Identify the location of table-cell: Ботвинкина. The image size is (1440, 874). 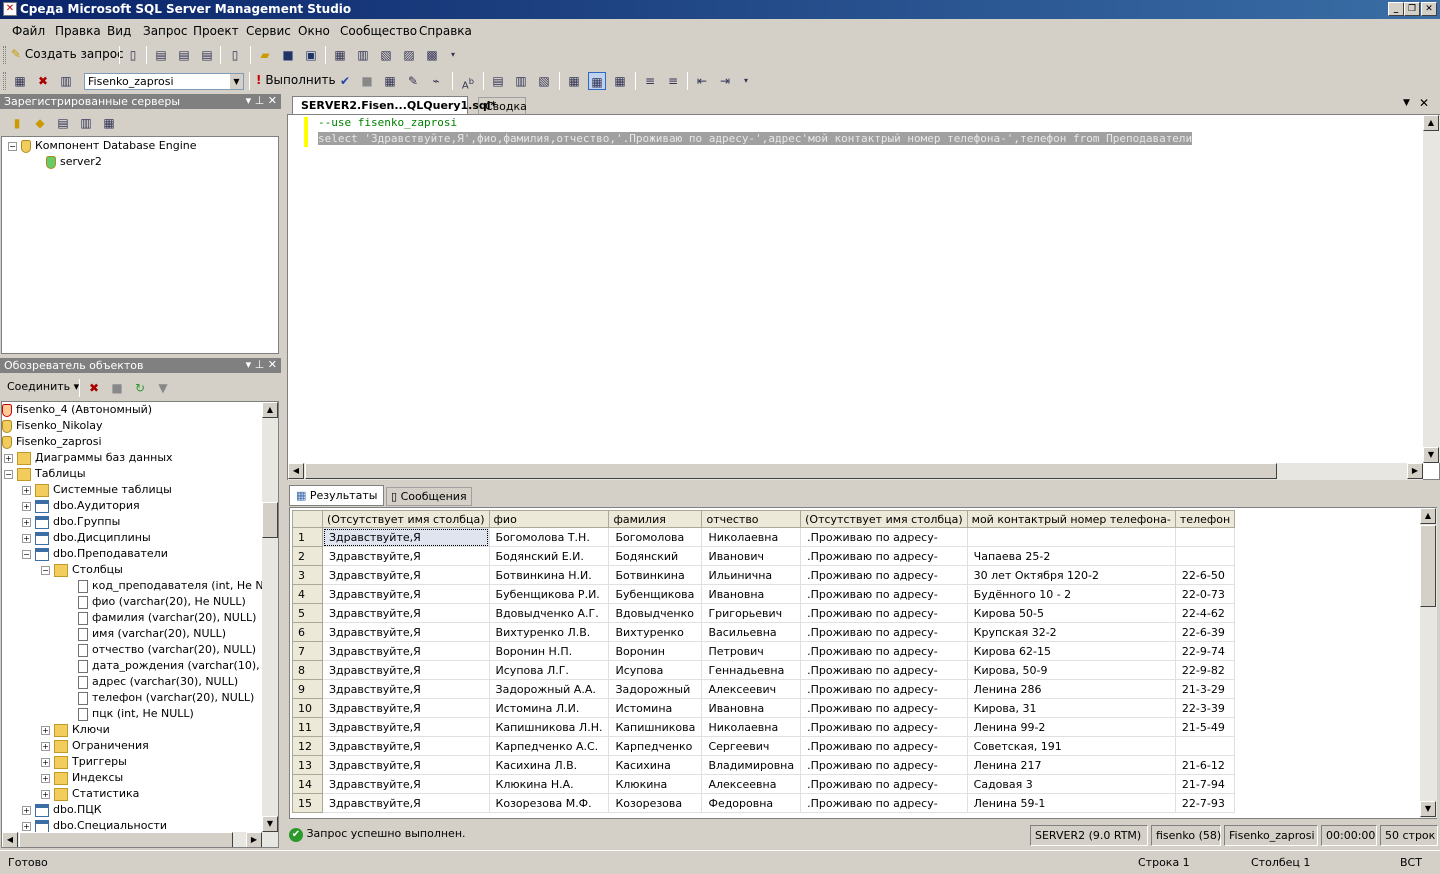
(655, 575).